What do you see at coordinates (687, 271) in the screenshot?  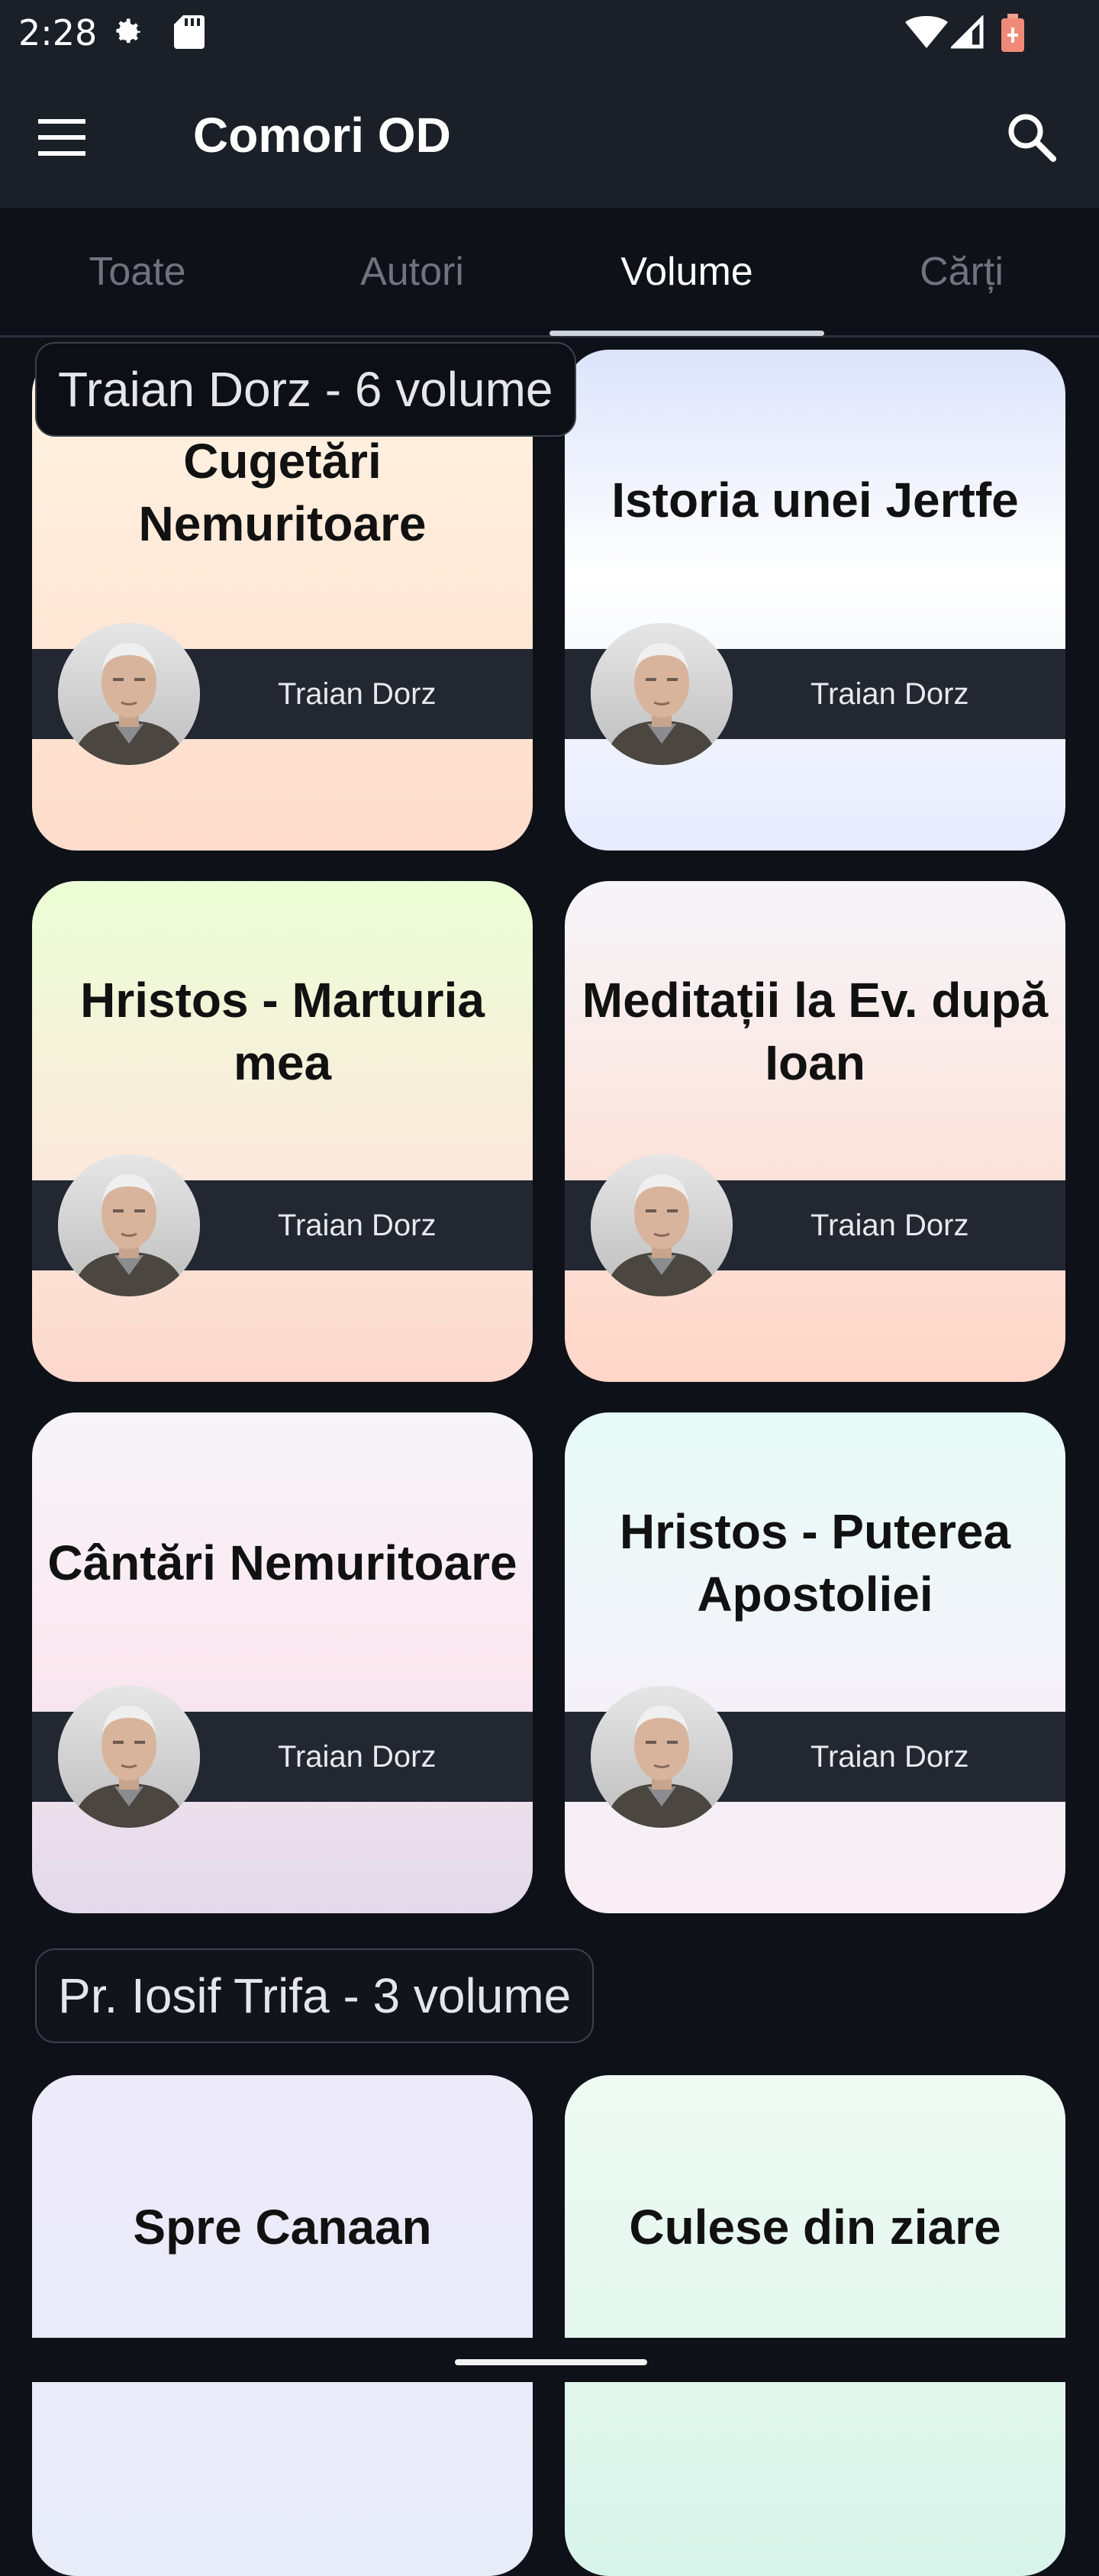 I see `tab-volume: Volume` at bounding box center [687, 271].